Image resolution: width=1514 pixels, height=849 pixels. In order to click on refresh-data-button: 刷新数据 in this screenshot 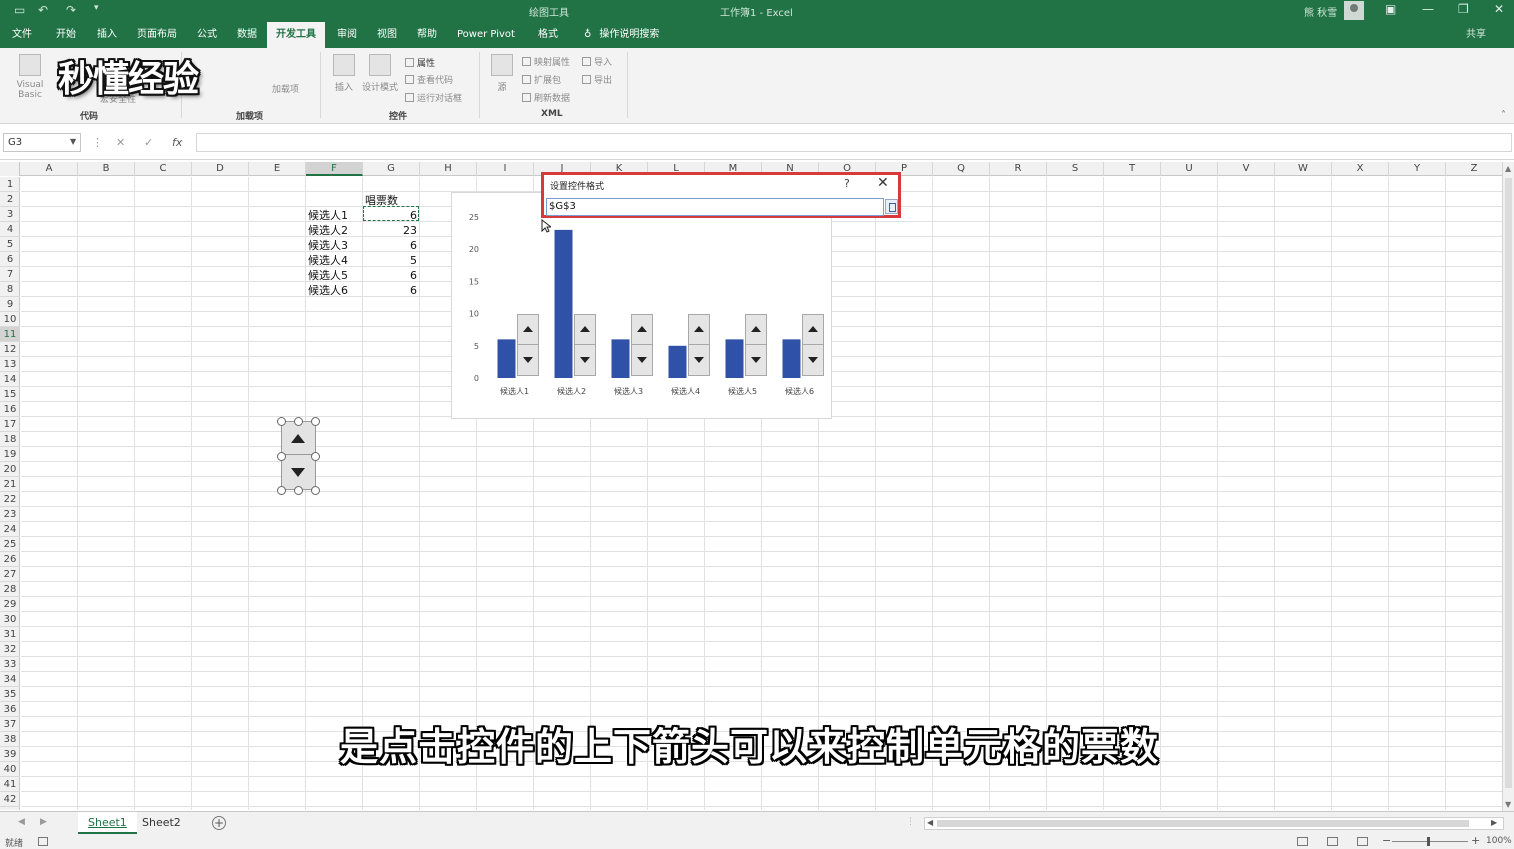, I will do `click(546, 97)`.